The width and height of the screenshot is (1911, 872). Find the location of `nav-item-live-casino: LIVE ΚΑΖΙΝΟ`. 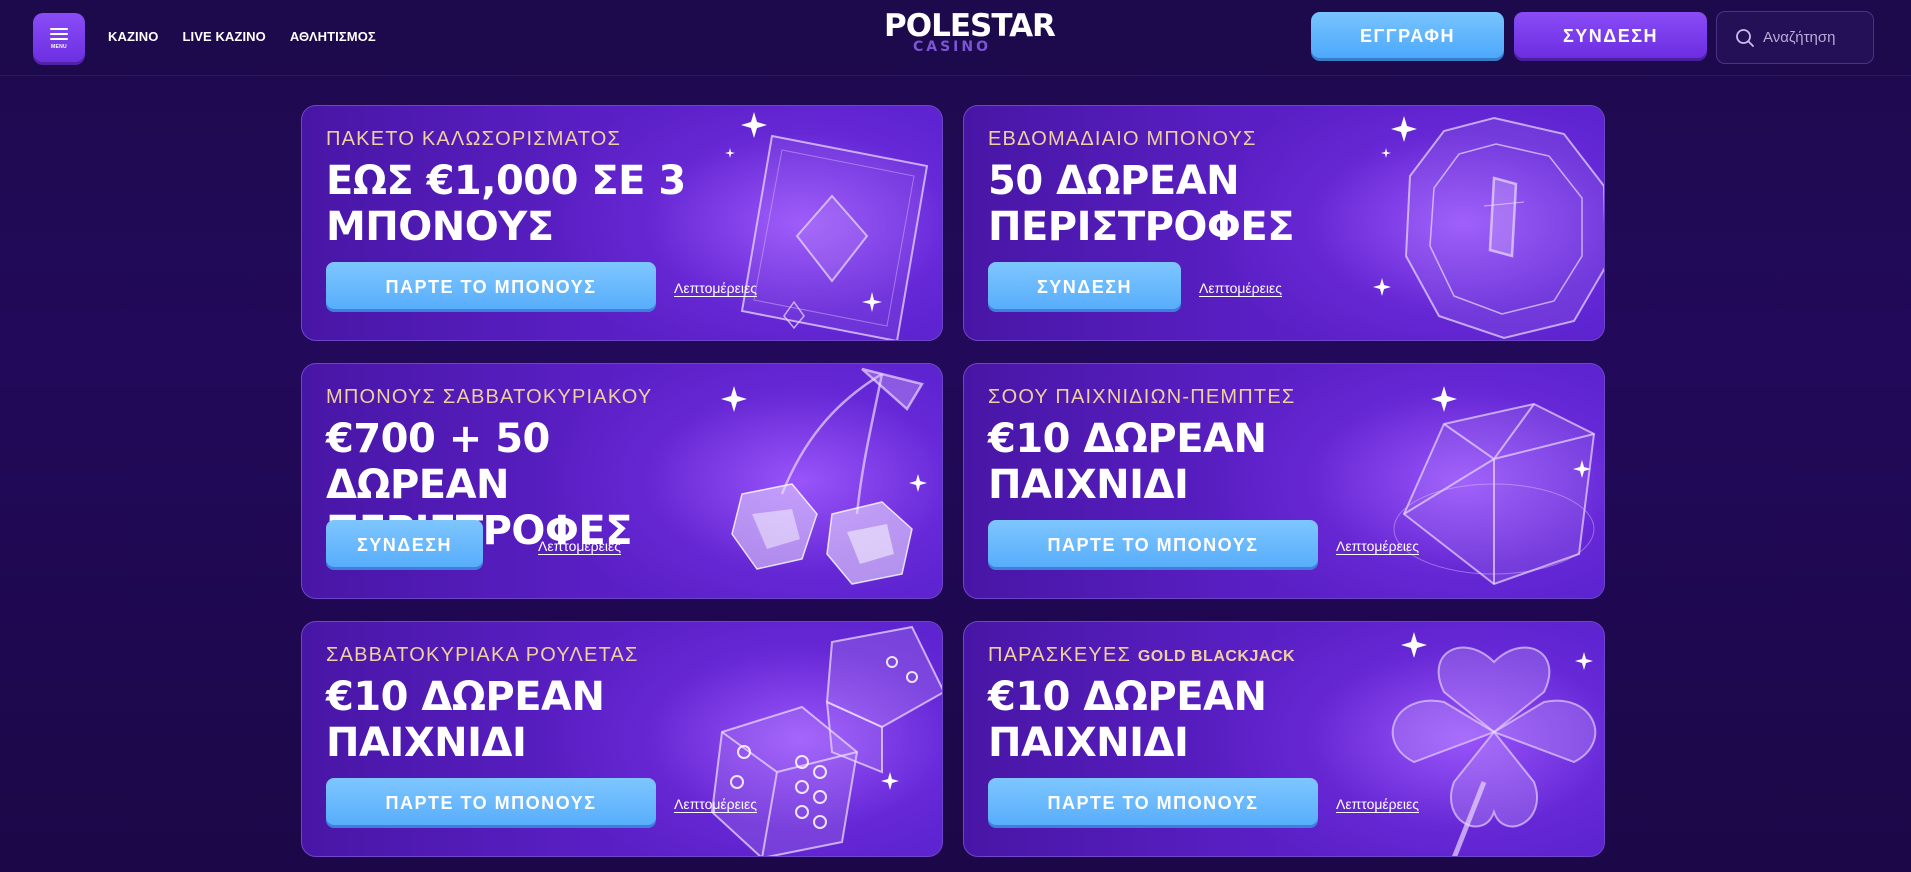

nav-item-live-casino: LIVE ΚΑΖΙΝΟ is located at coordinates (223, 36).